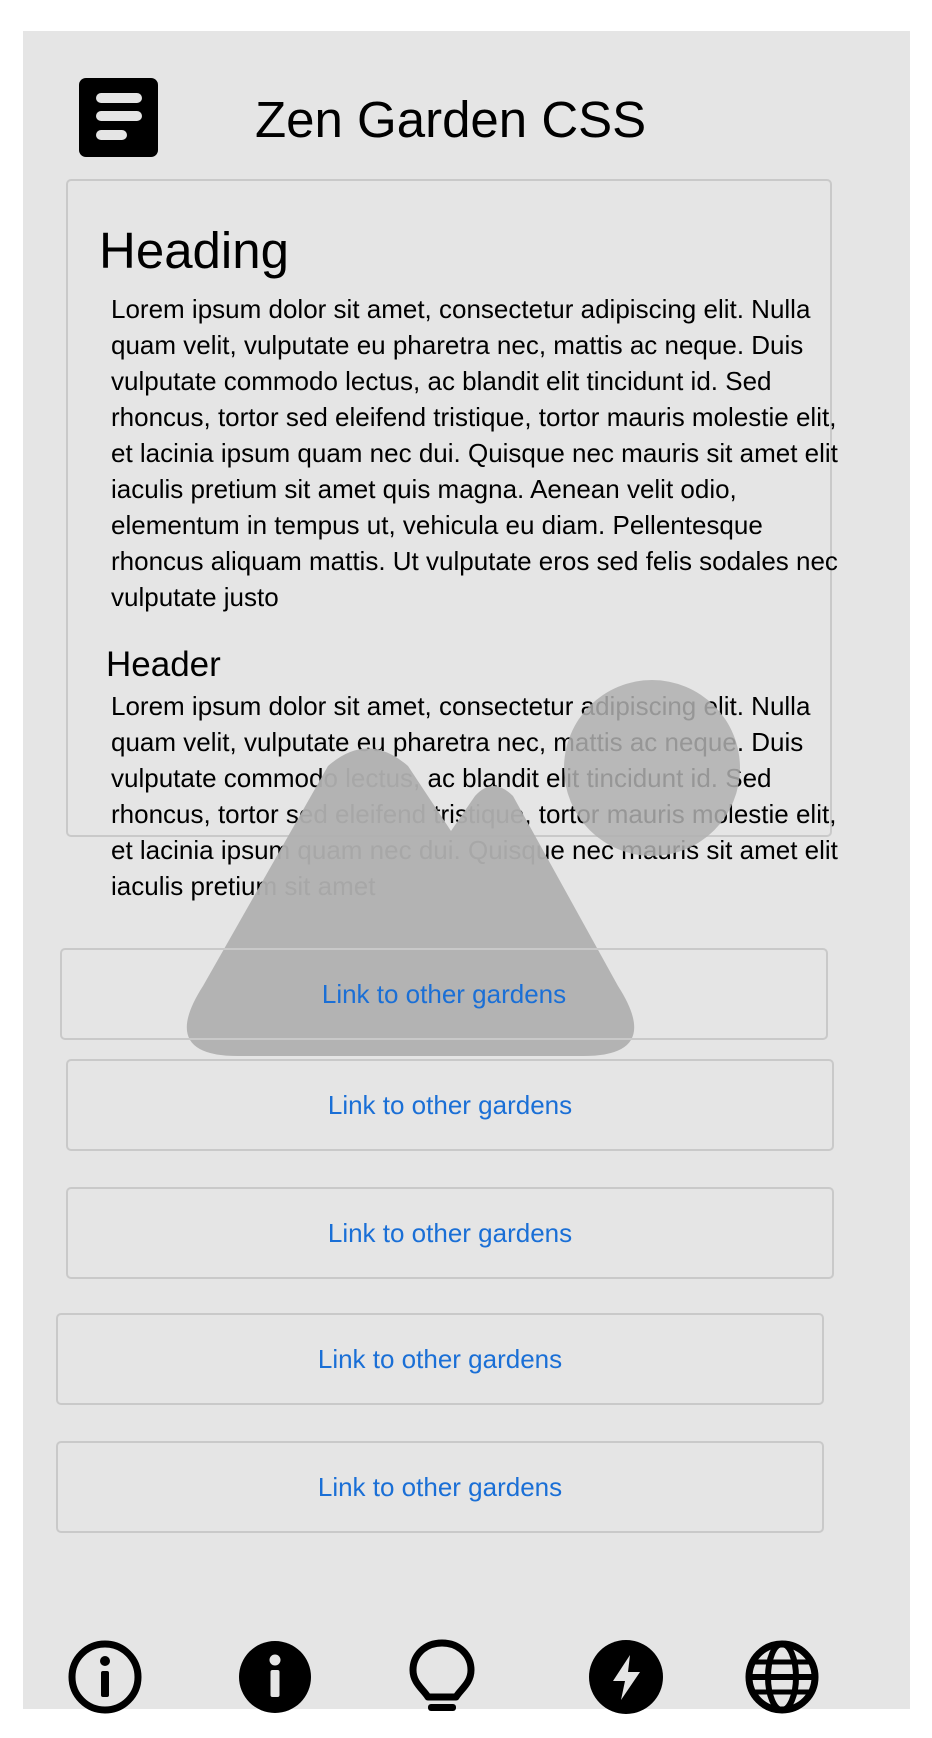 The width and height of the screenshot is (932, 1738). I want to click on globe-icon, so click(782, 1677).